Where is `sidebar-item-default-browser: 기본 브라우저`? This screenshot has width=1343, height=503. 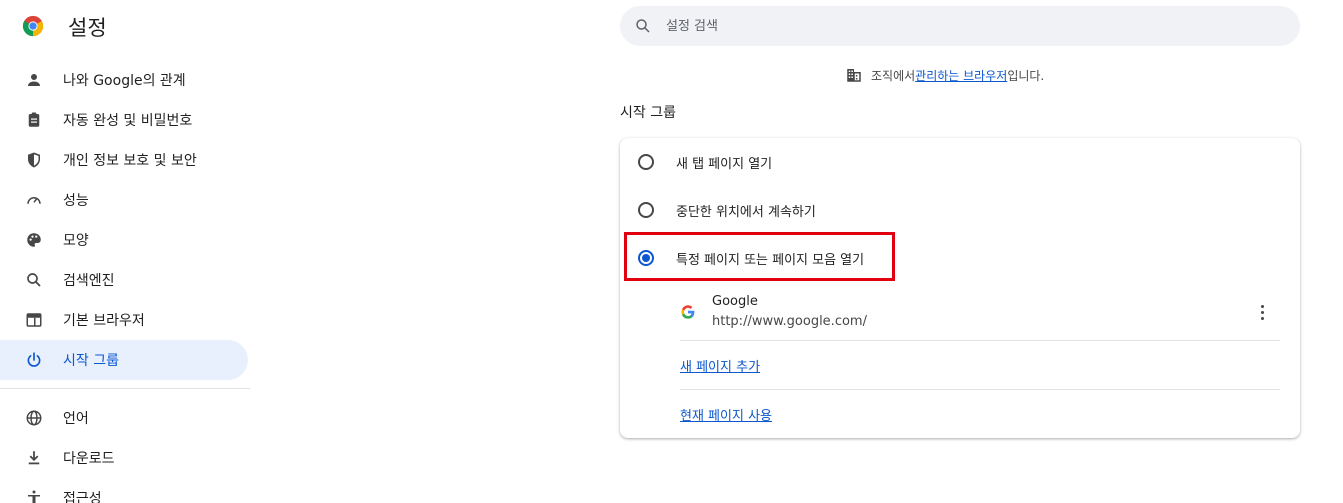
sidebar-item-default-browser: 기본 브라우저 is located at coordinates (124, 320).